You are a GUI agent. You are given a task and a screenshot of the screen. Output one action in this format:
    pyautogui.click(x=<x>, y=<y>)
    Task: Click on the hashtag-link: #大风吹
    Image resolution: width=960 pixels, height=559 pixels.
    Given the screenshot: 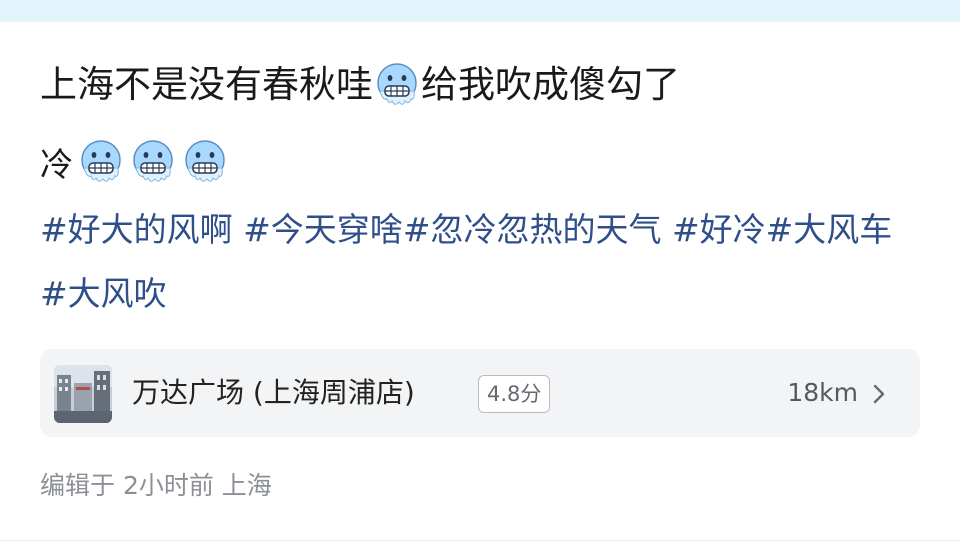 What is the action you would take?
    pyautogui.click(x=103, y=293)
    